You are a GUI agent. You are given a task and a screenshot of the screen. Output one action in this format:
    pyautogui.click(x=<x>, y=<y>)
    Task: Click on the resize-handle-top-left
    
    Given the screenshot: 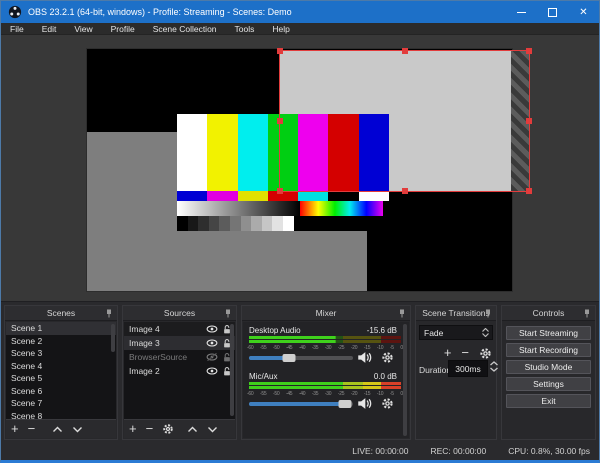 What is the action you would take?
    pyautogui.click(x=280, y=51)
    